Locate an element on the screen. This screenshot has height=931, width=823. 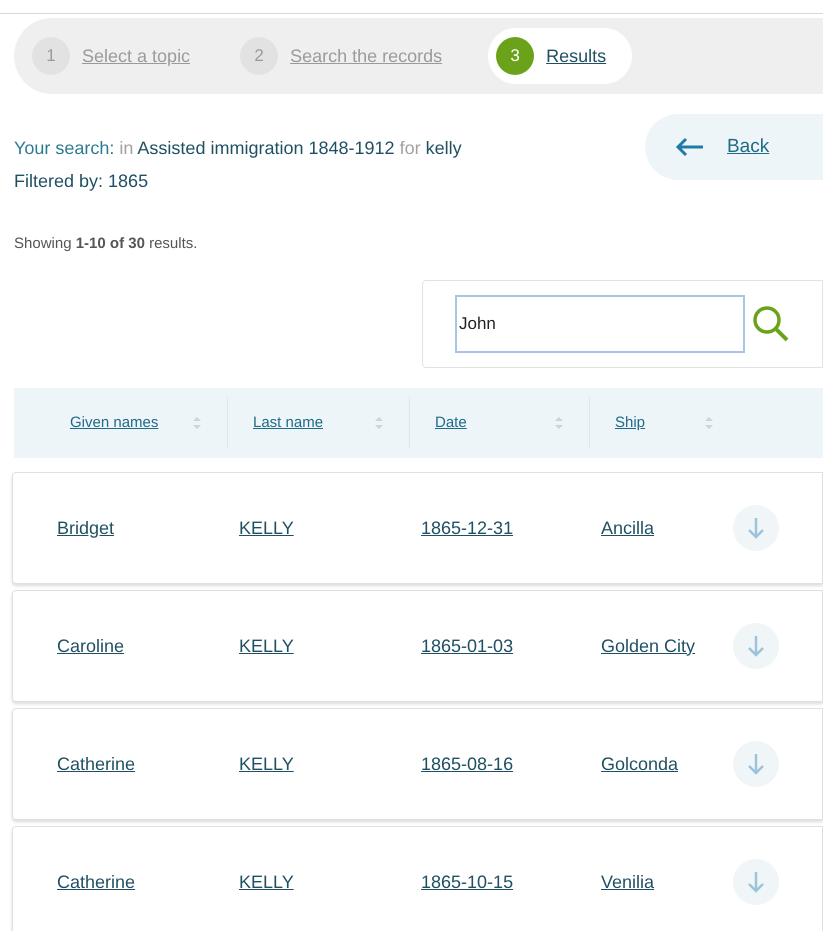
record-link: Caroline is located at coordinates (90, 646).